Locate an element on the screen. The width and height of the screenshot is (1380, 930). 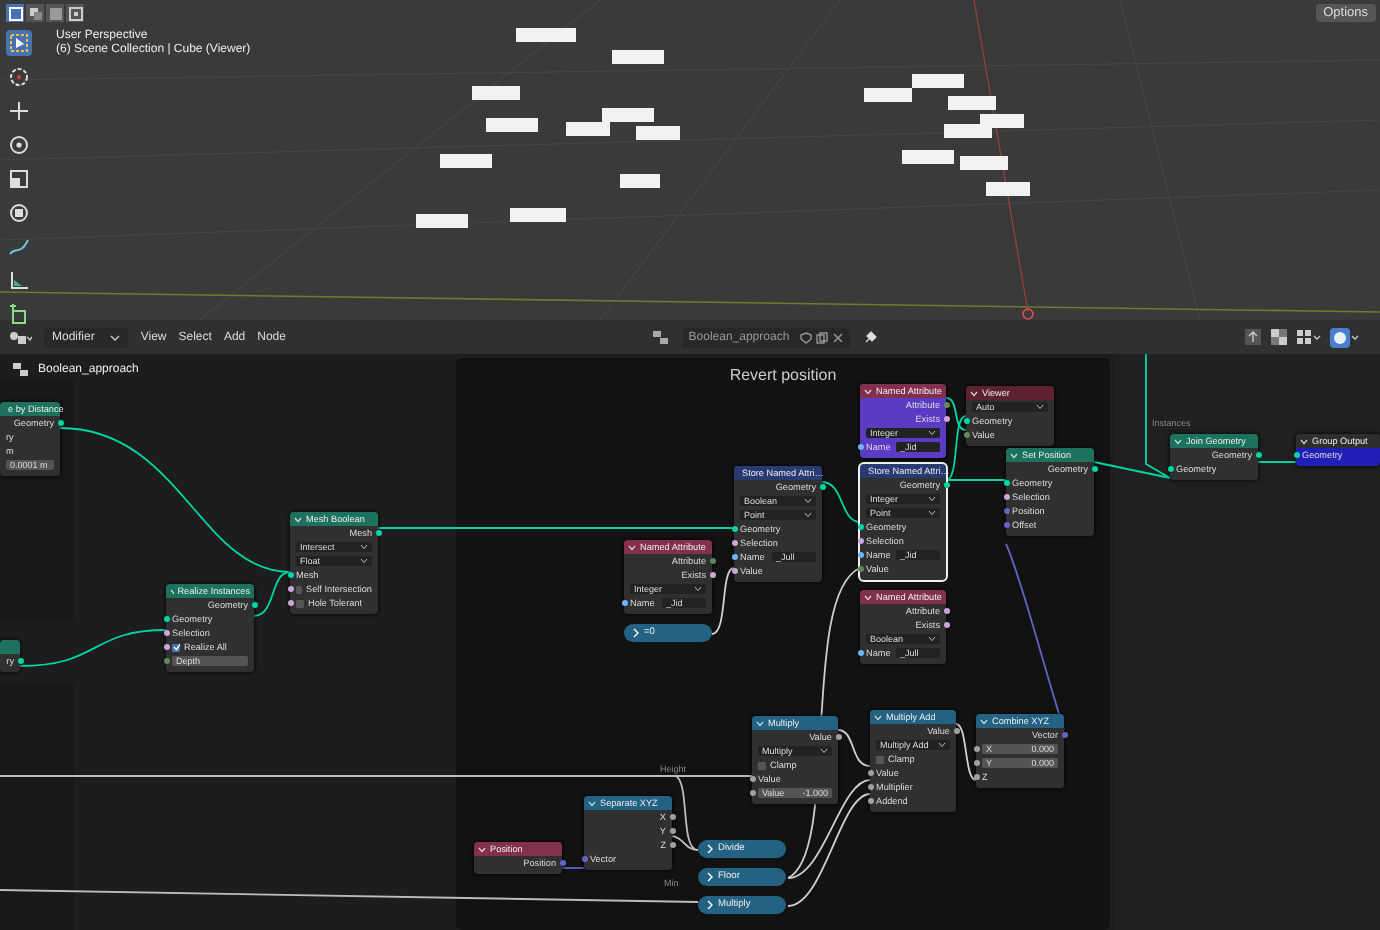
rotate-icon is located at coordinates (19, 145).